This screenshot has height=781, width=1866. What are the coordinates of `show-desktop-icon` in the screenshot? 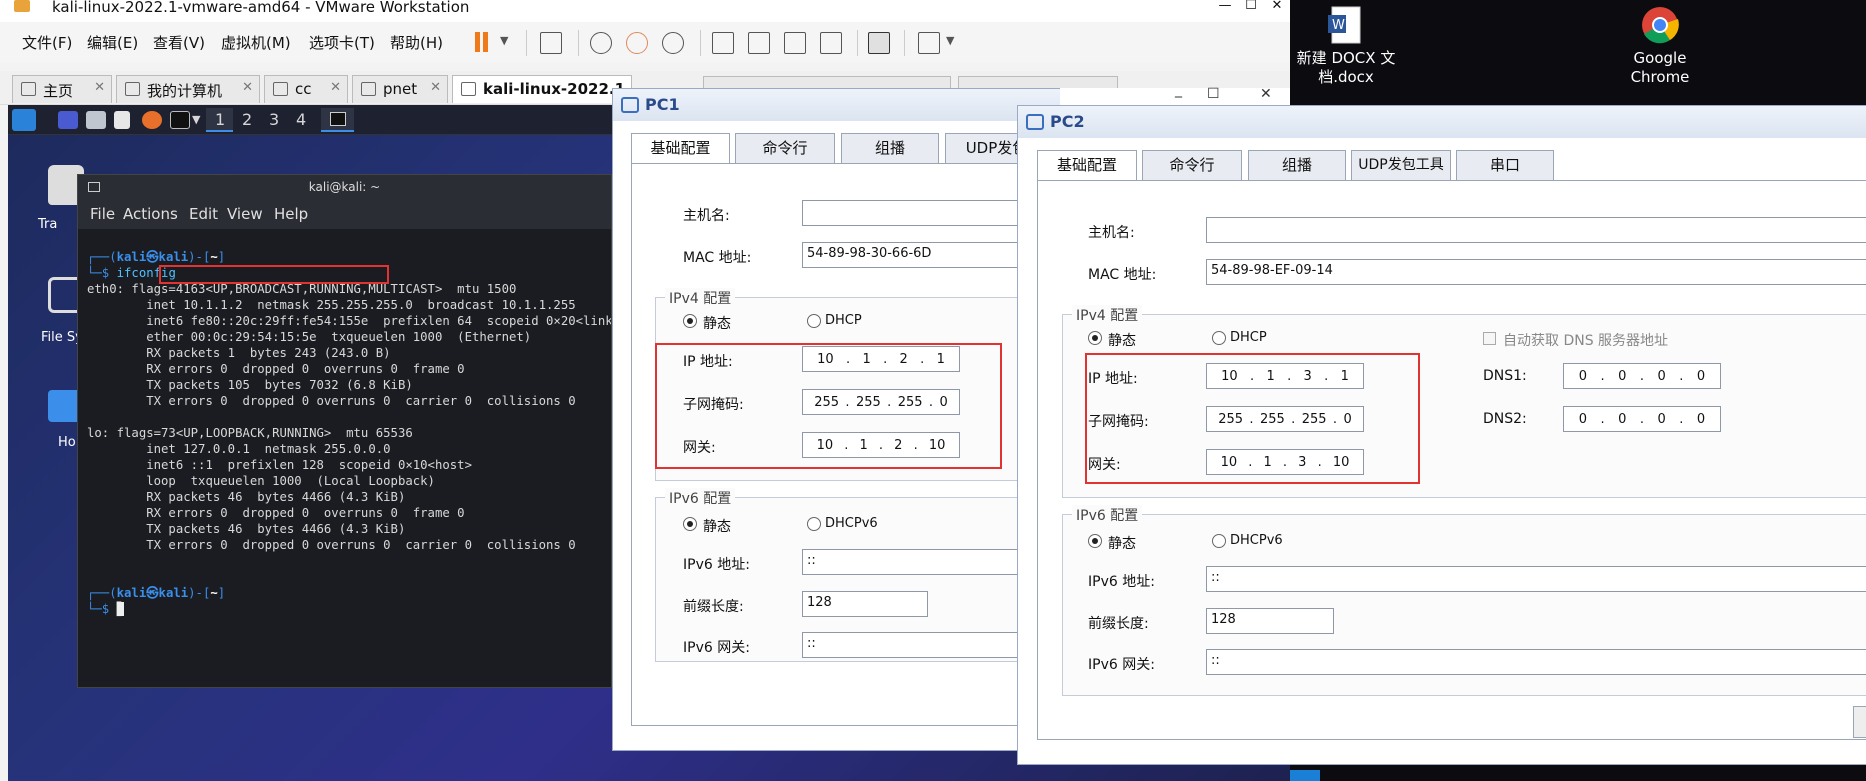 It's located at (68, 120).